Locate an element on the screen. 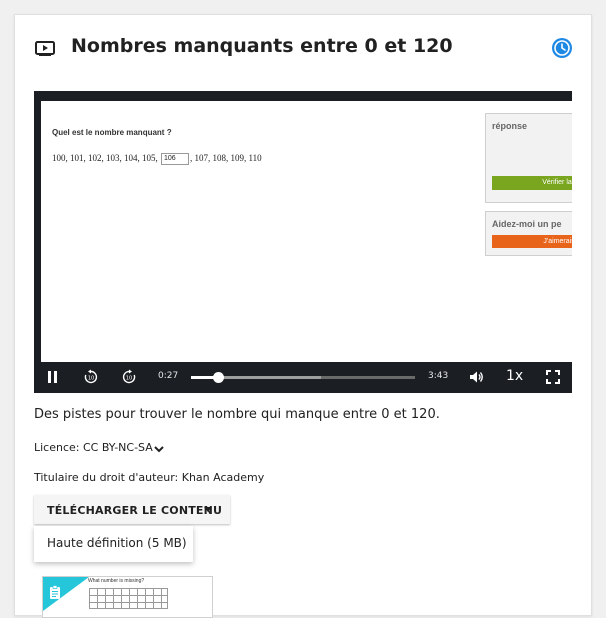 This screenshot has height=618, width=606. download-menu: Haute définition (5 MB) is located at coordinates (113, 544).